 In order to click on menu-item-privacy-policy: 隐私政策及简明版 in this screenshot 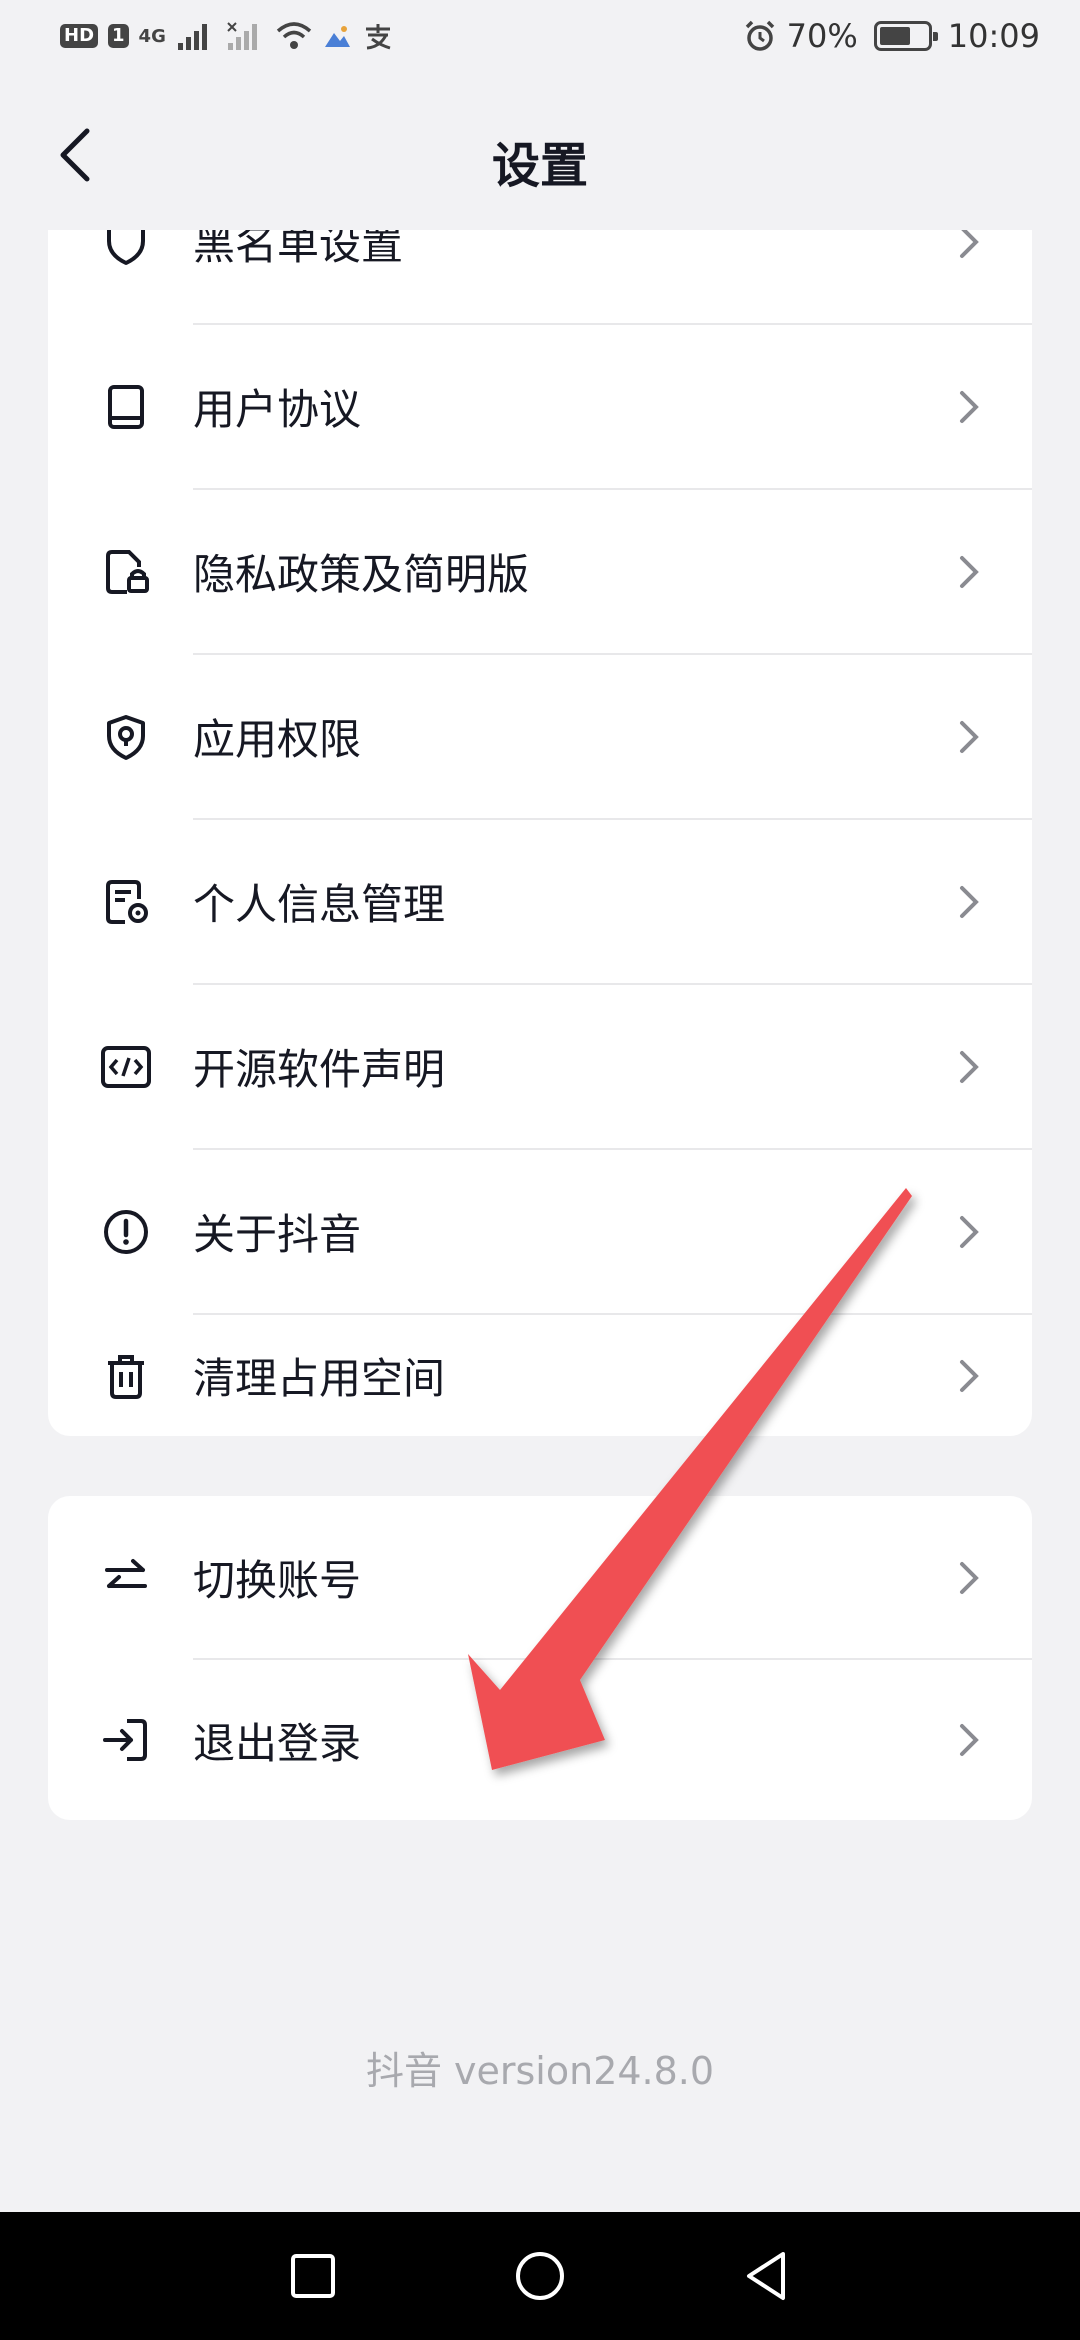, I will do `click(540, 571)`.